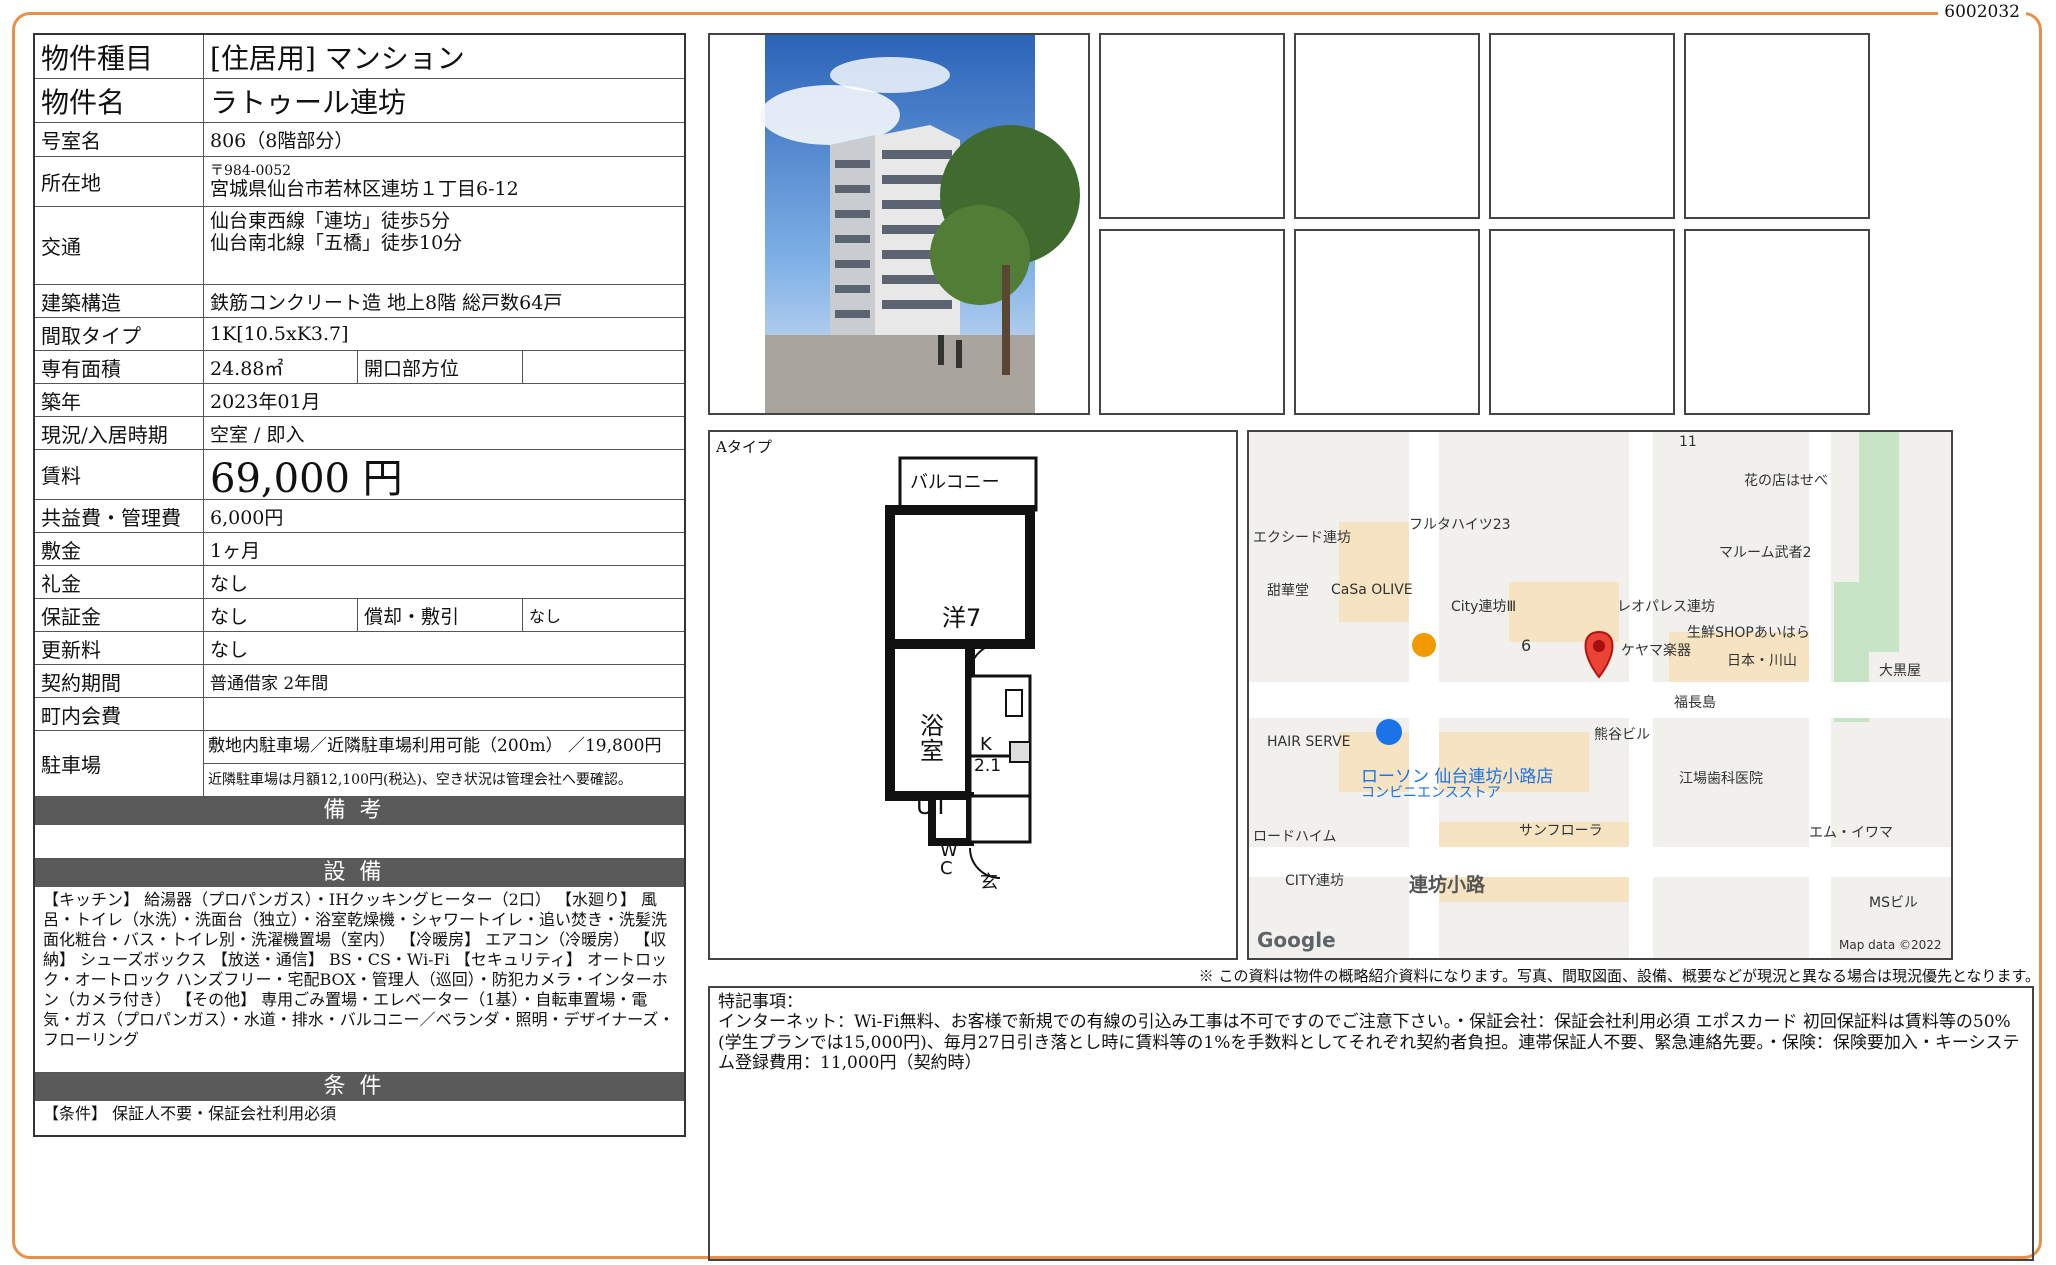  Describe the element at coordinates (1765, 553) in the screenshot. I see `map-label-maroom: マルーム武者2` at that location.